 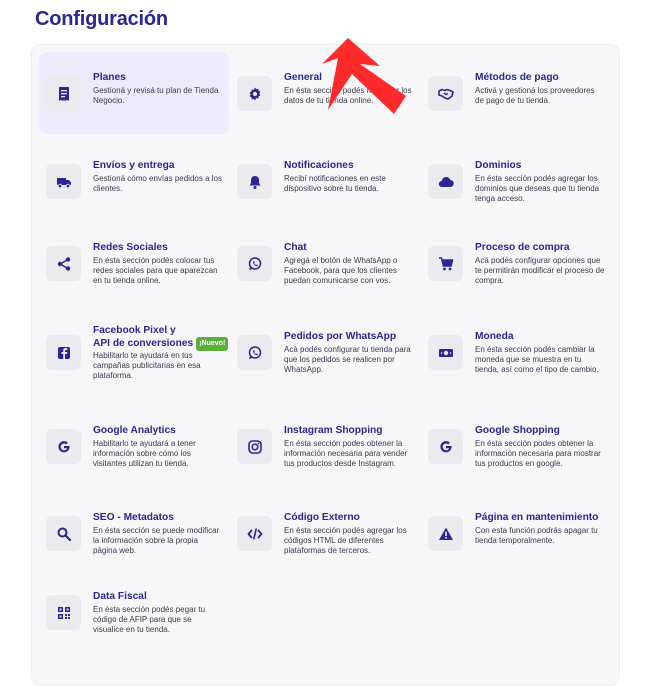 I want to click on settings-item-title-text: Notificaciones, so click(x=319, y=165).